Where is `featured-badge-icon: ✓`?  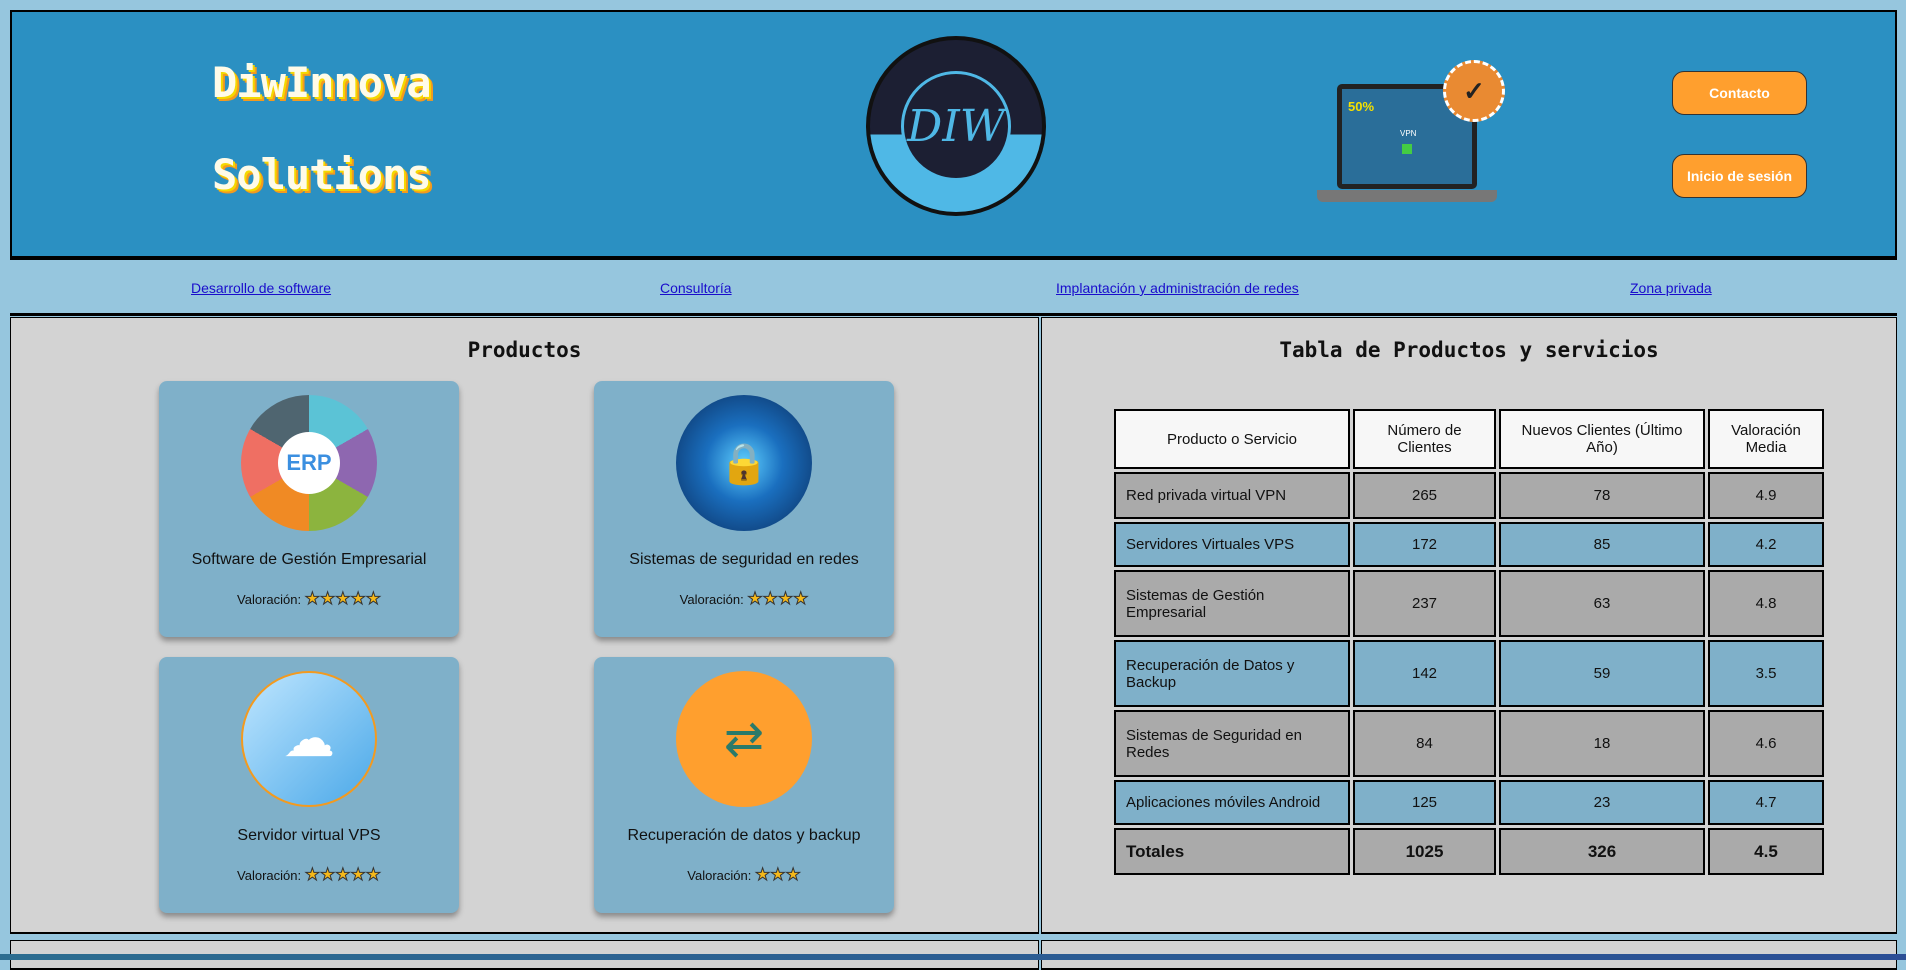
featured-badge-icon: ✓ is located at coordinates (1474, 91).